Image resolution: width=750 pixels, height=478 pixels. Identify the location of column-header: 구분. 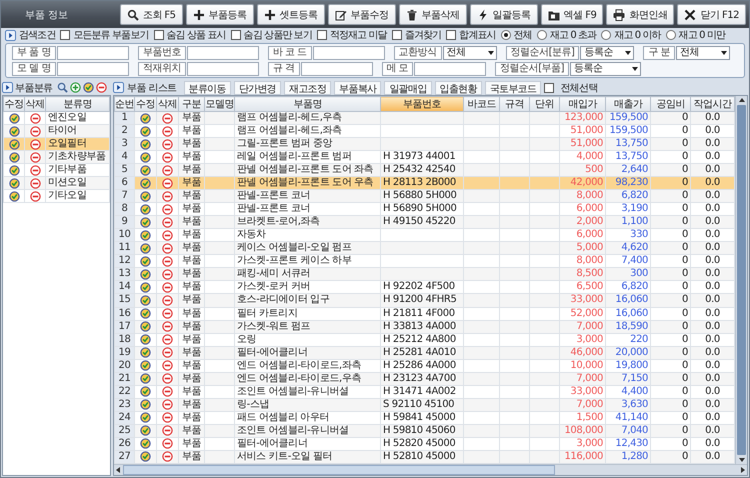
(191, 104).